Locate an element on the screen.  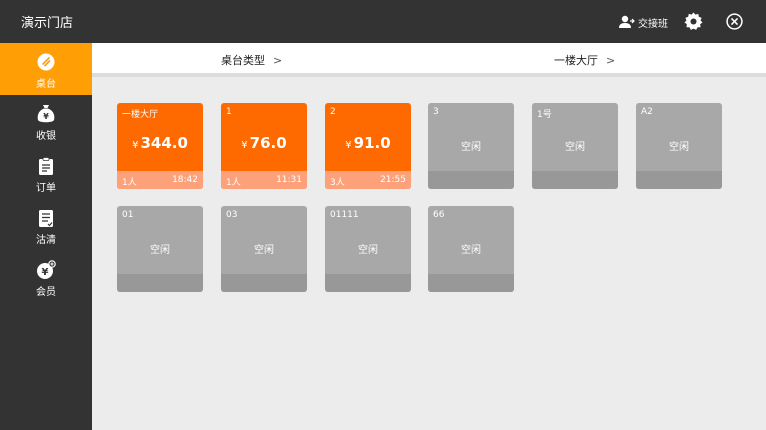
table-footer: 1人 11:31 is located at coordinates (264, 180).